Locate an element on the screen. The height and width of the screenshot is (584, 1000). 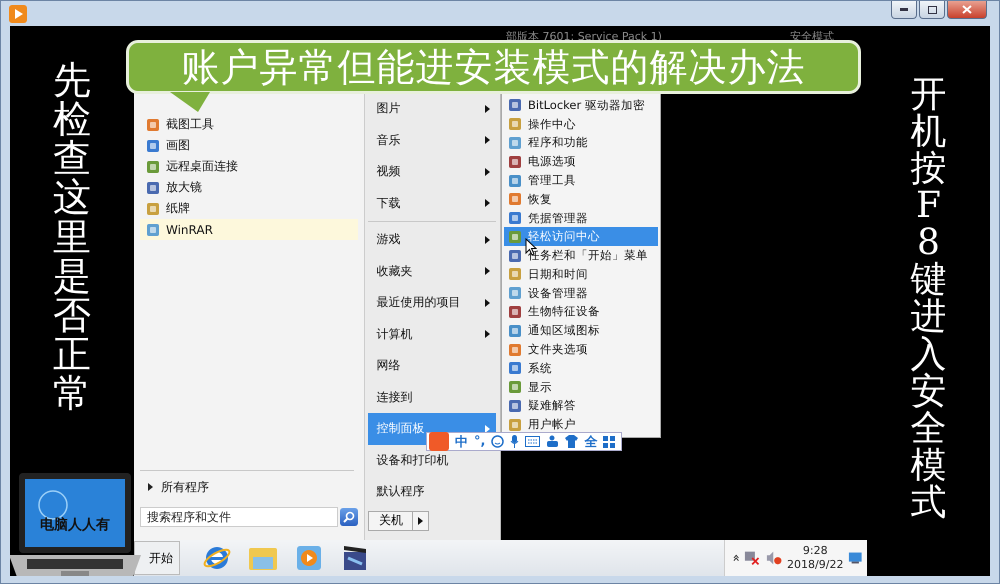
maximize-icon is located at coordinates (932, 10).